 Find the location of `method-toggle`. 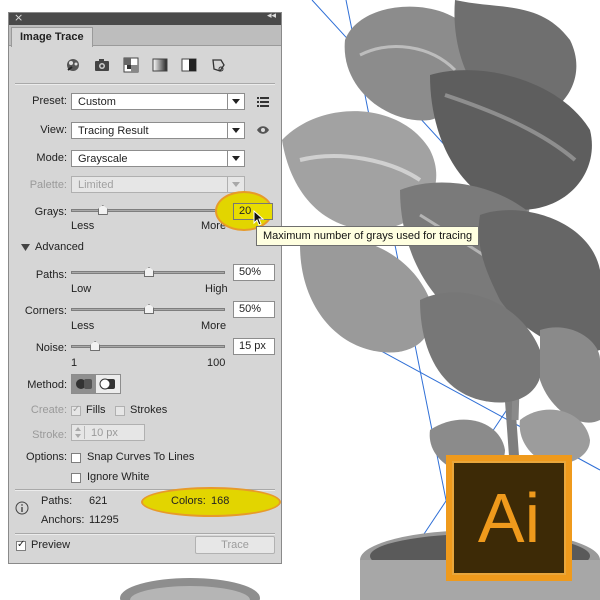

method-toggle is located at coordinates (96, 384).